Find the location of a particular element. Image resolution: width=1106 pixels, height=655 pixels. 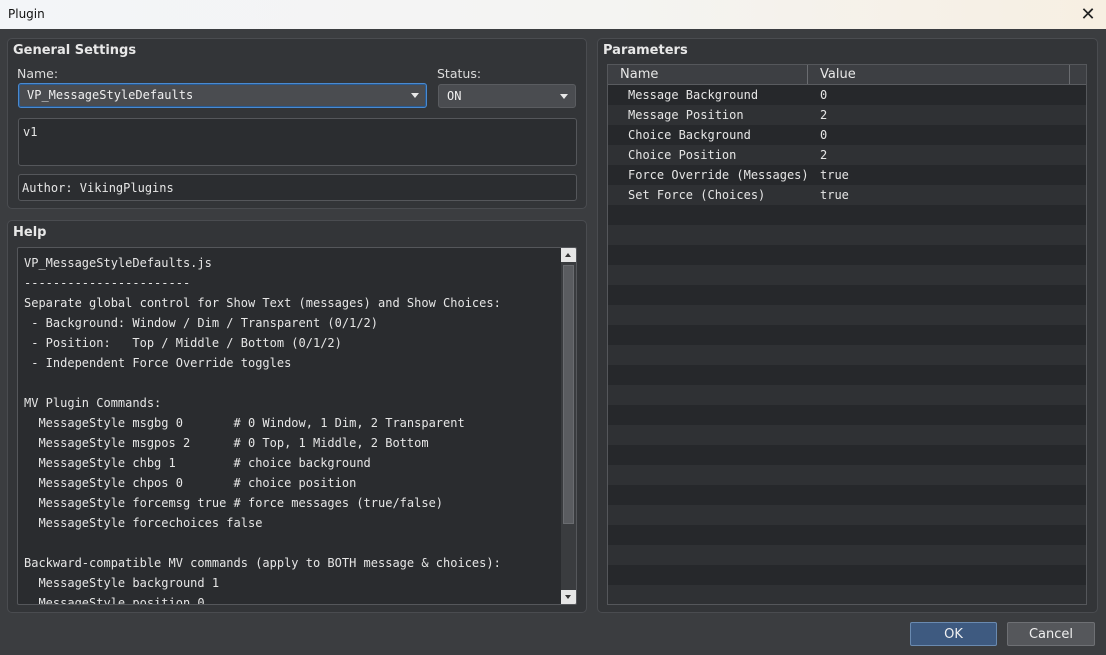

param-name: Force Override (Messages) is located at coordinates (718, 175).